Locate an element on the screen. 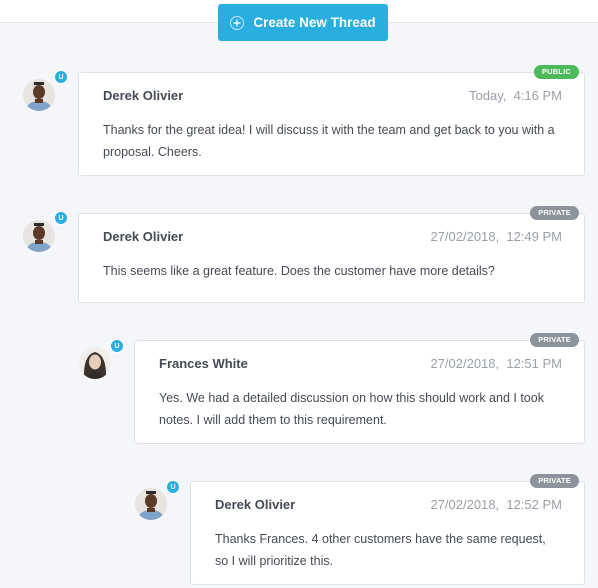 The width and height of the screenshot is (598, 588). create-new-thread-button: Create New Thread is located at coordinates (303, 22).